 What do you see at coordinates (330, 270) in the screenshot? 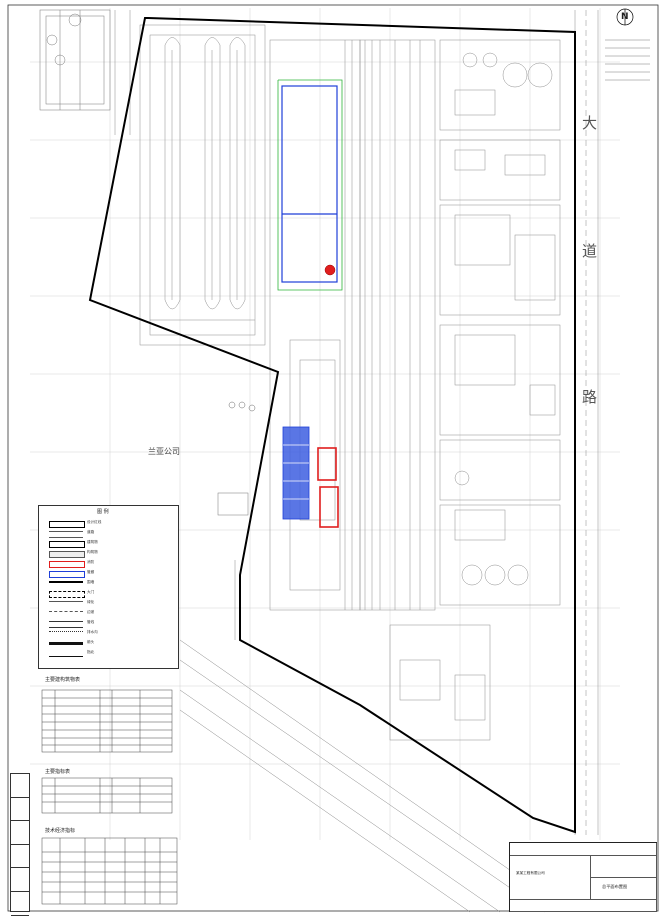
I see `red-marker` at bounding box center [330, 270].